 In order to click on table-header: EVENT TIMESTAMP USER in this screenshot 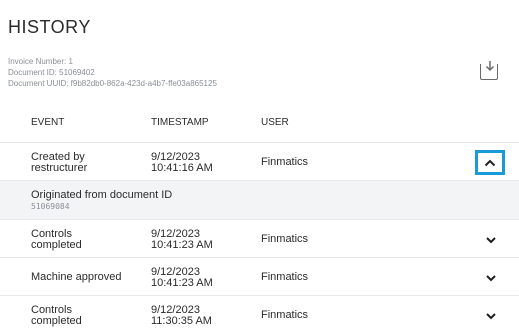, I will do `click(259, 126)`.